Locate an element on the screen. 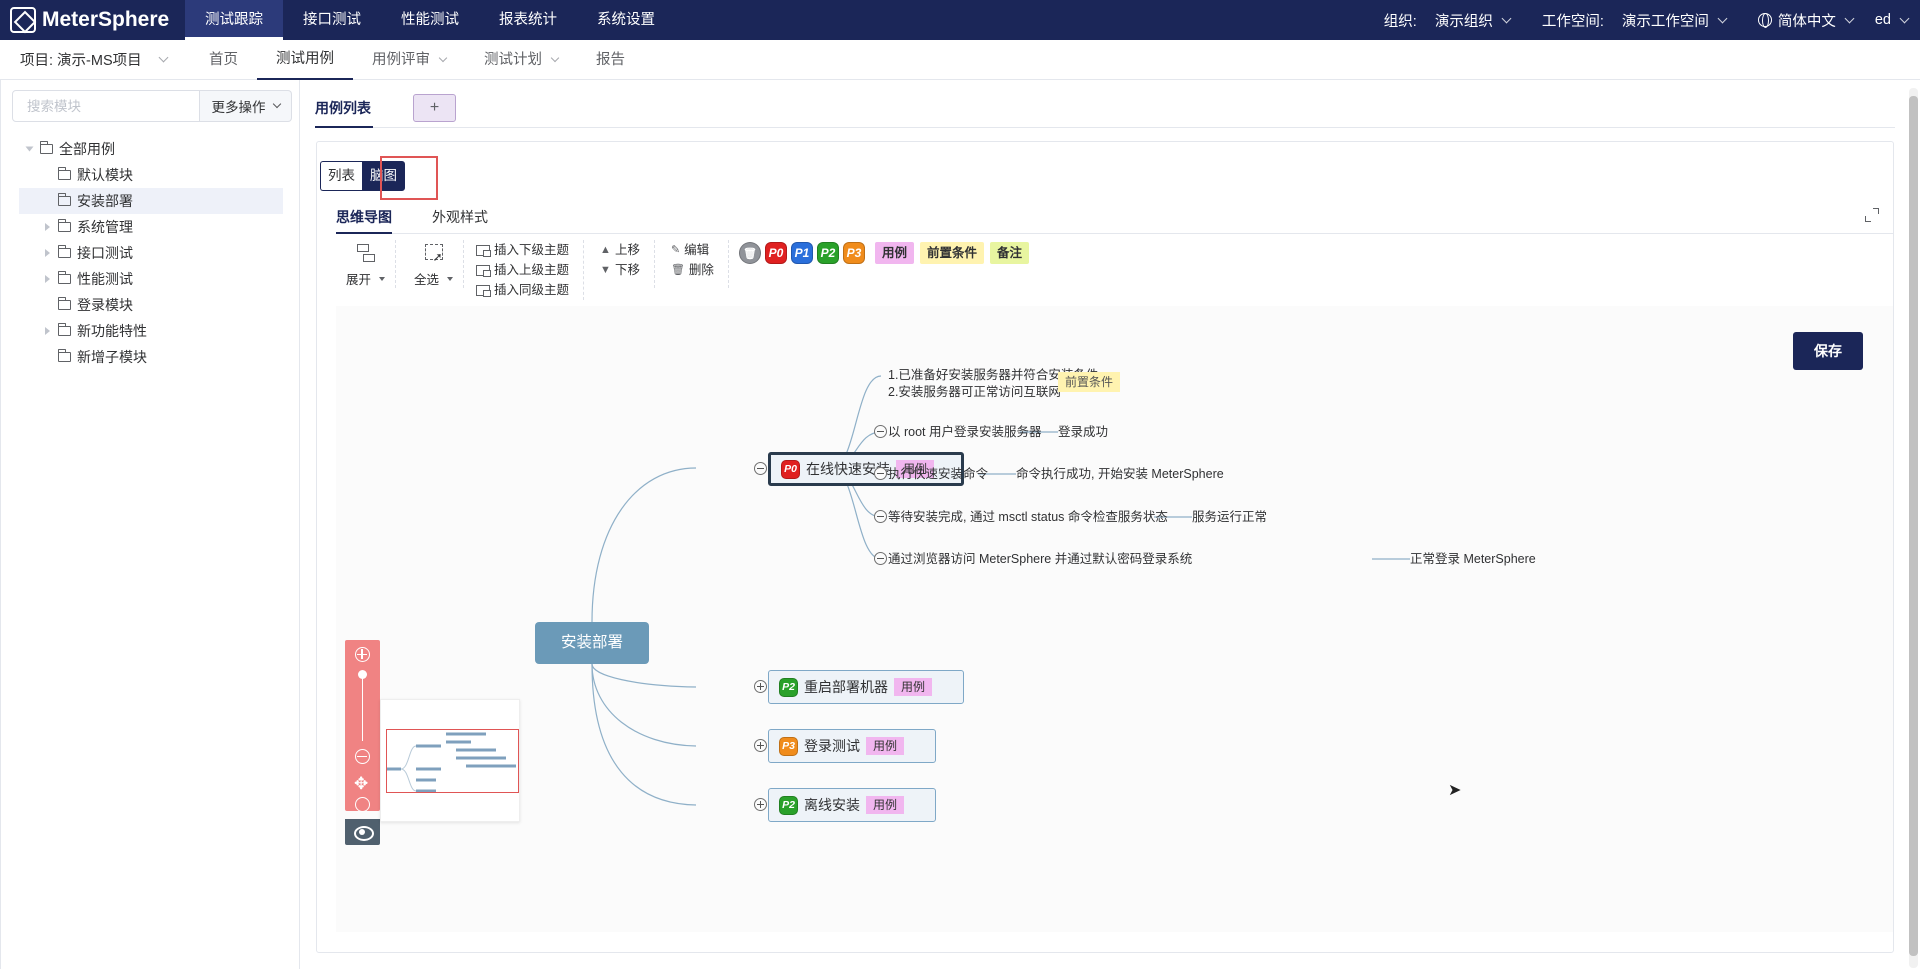 This screenshot has height=969, width=1920. mindmap-root-node: 安装部署 is located at coordinates (592, 643).